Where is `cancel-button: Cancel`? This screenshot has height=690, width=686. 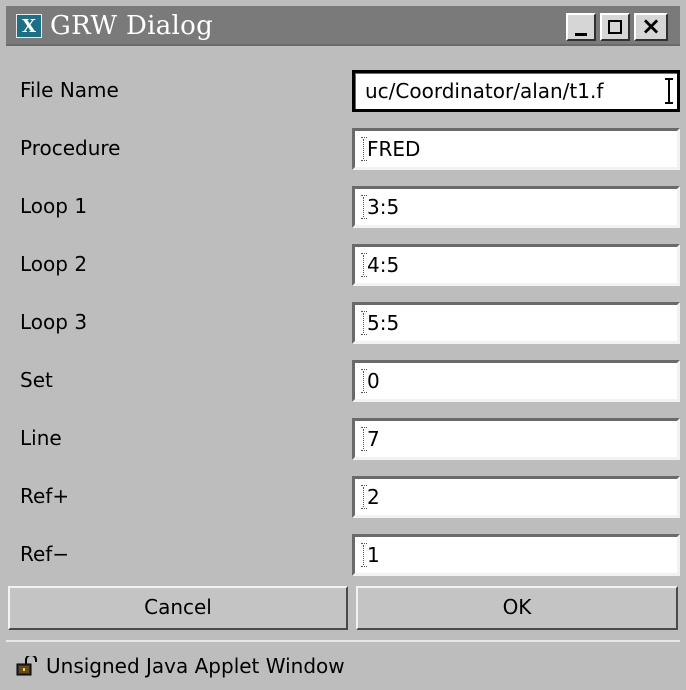 cancel-button: Cancel is located at coordinates (178, 608).